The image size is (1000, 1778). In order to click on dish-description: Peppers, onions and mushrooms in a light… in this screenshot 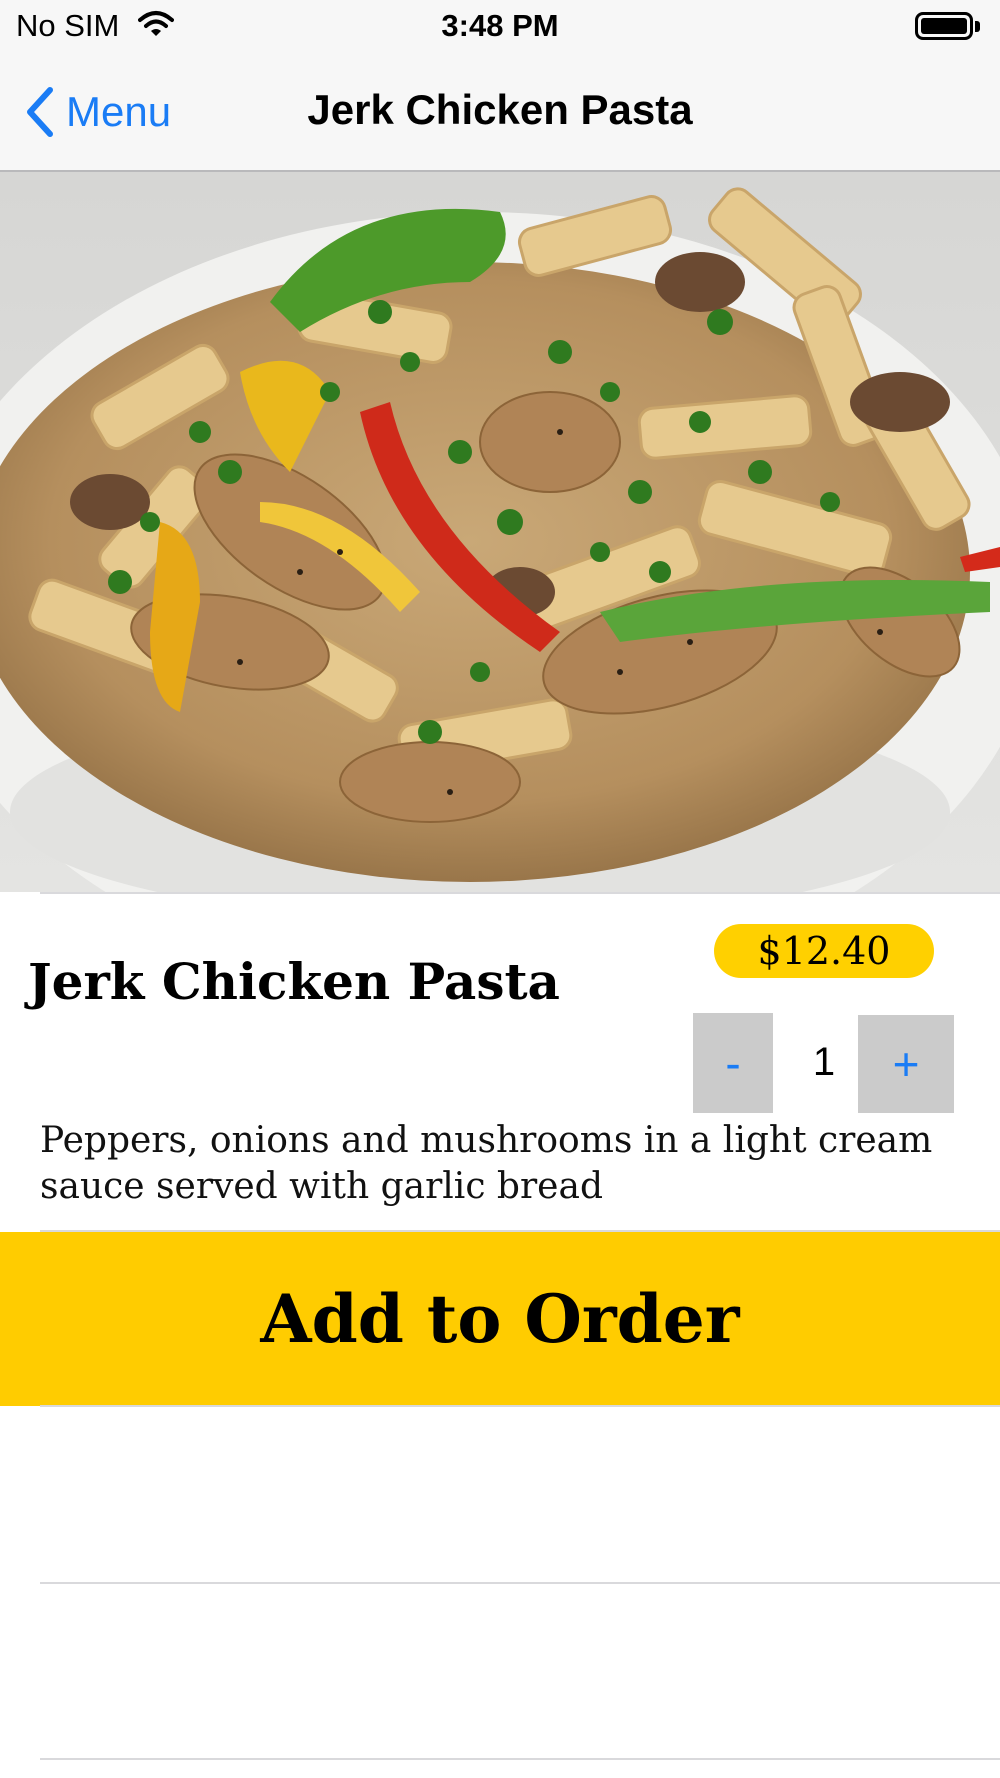, I will do `click(486, 1163)`.